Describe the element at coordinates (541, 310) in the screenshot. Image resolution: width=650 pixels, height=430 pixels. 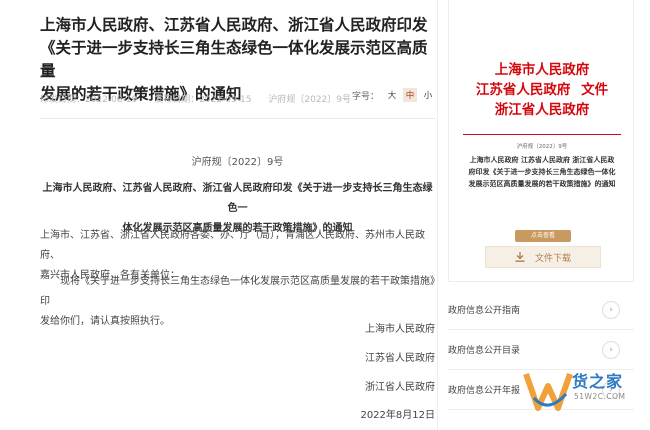
I see `link-info-guide: 政府信息公开指南 ›` at that location.